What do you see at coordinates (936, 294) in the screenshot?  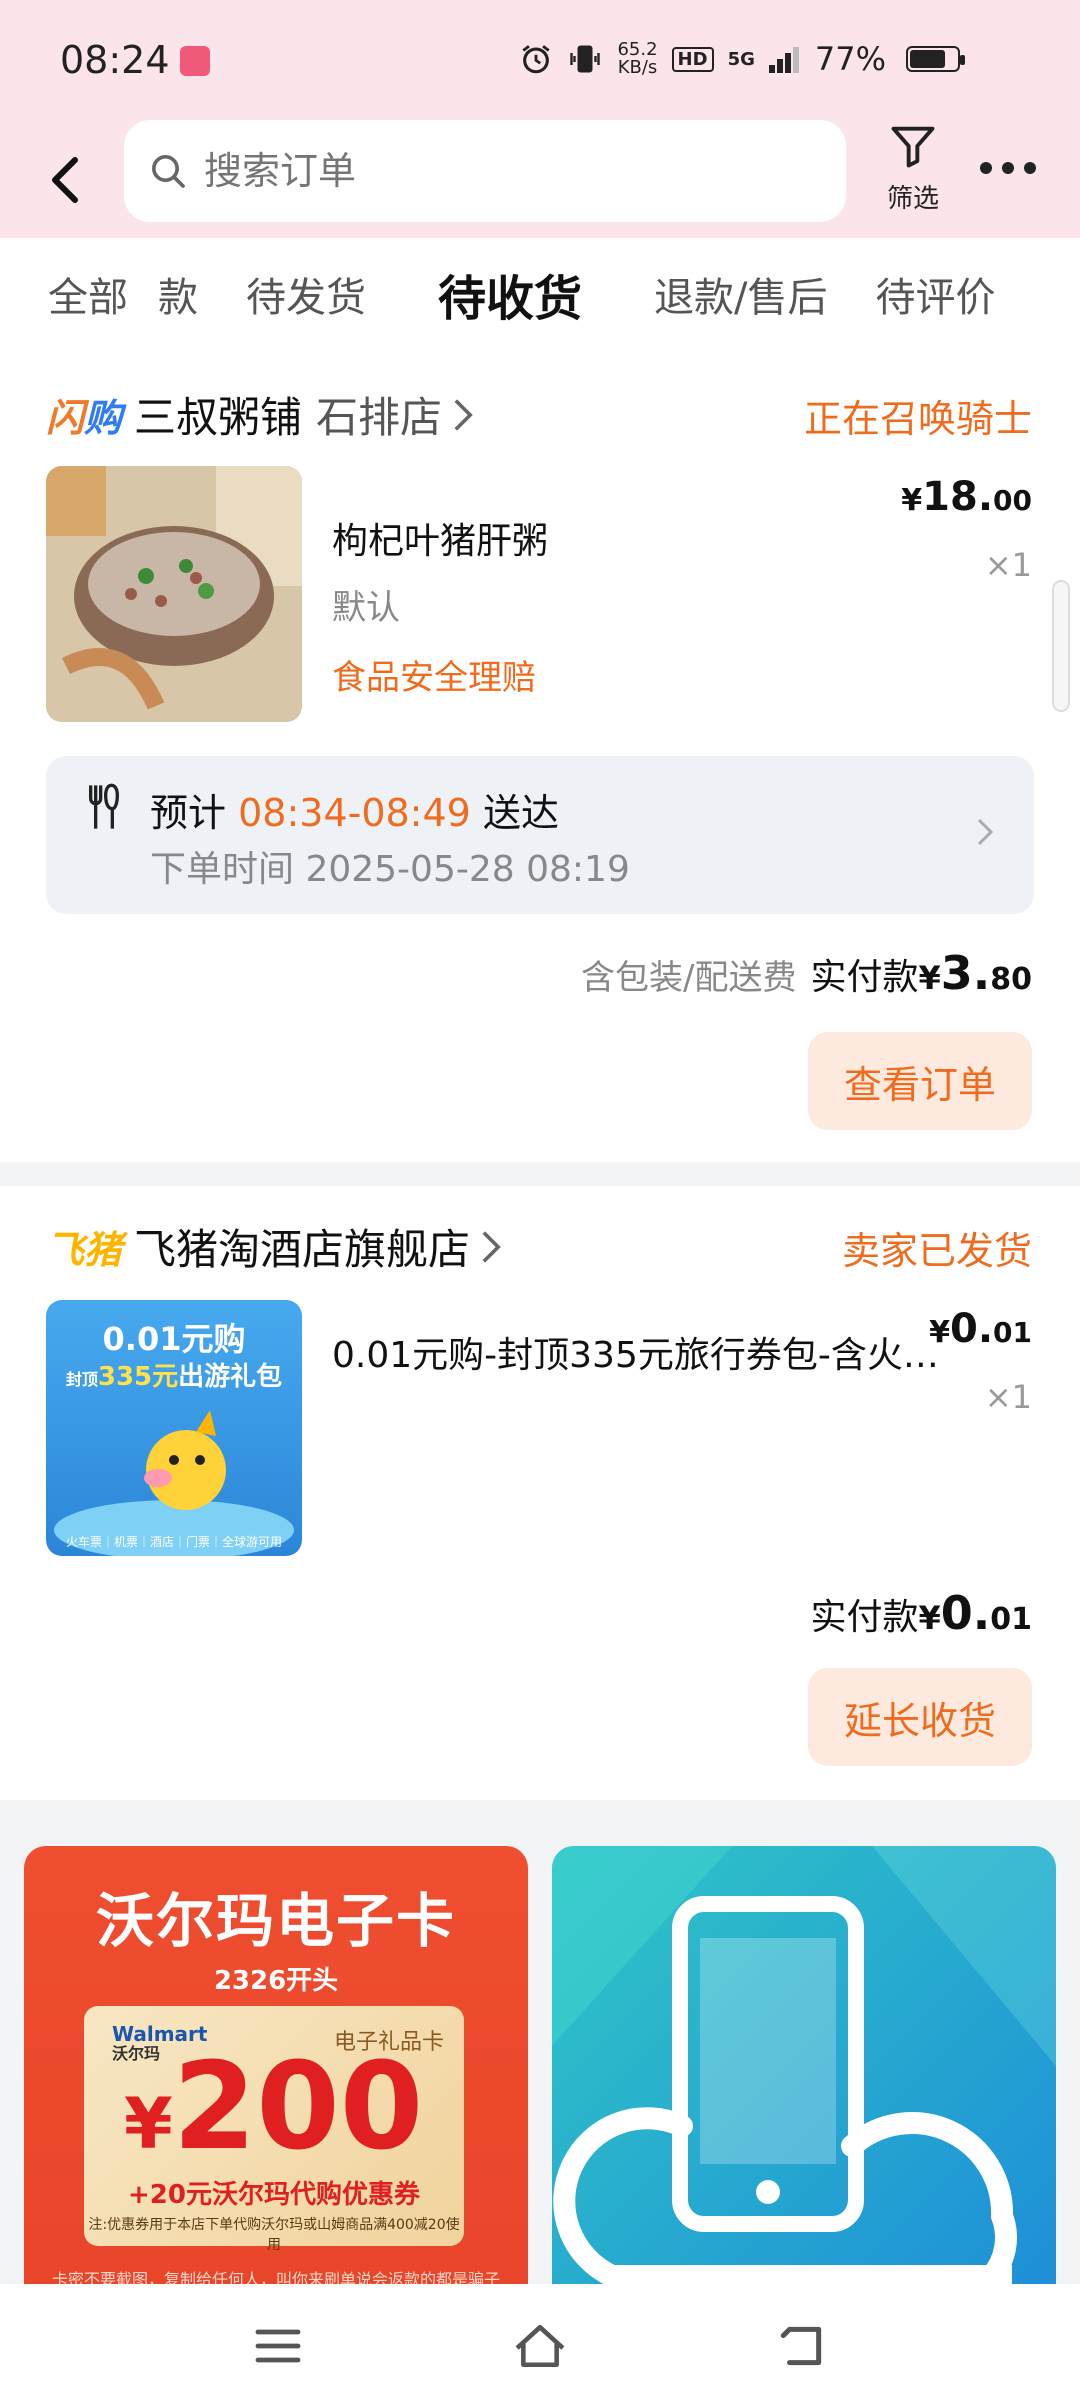 I see `tab-to-review: 待评价` at bounding box center [936, 294].